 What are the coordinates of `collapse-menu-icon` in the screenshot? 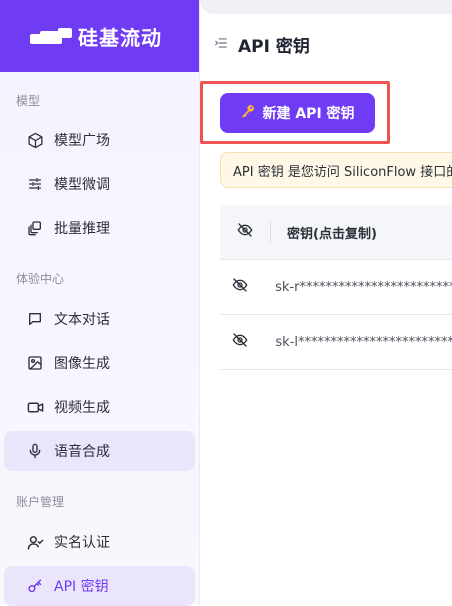 It's located at (221, 44).